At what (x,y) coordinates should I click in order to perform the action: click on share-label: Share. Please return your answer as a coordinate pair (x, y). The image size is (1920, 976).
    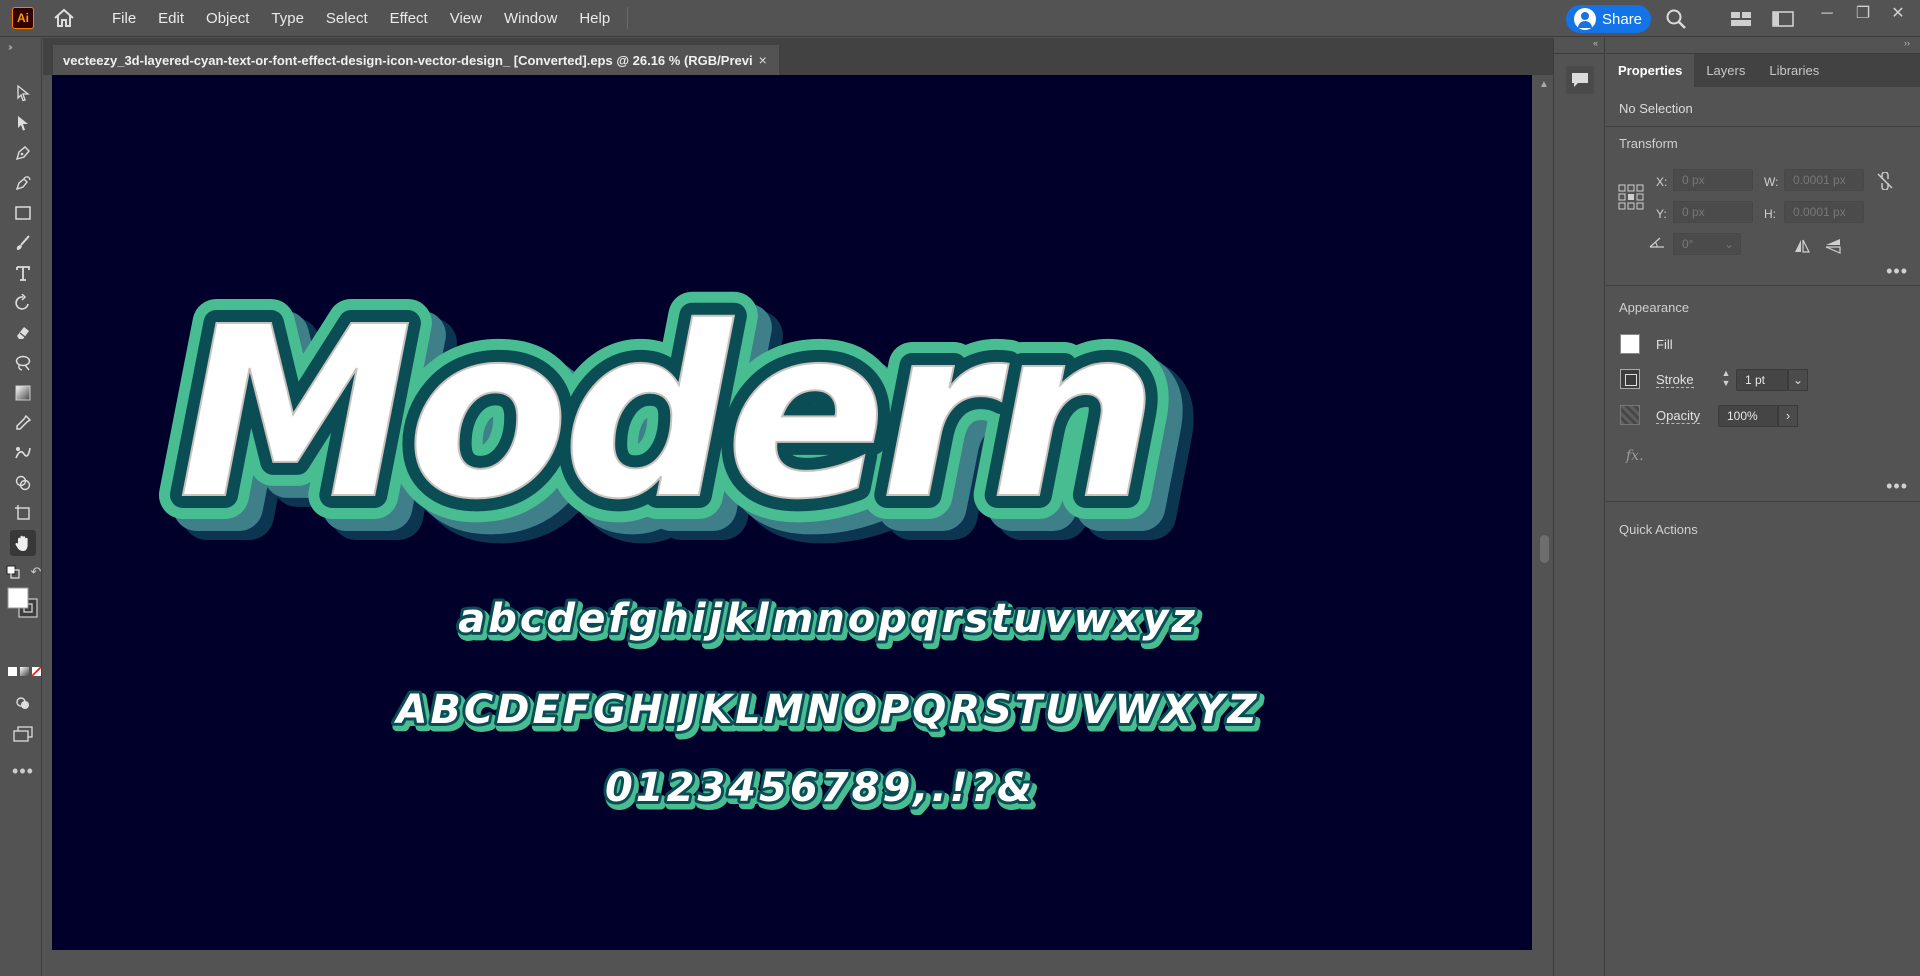
    Looking at the image, I should click on (1622, 19).